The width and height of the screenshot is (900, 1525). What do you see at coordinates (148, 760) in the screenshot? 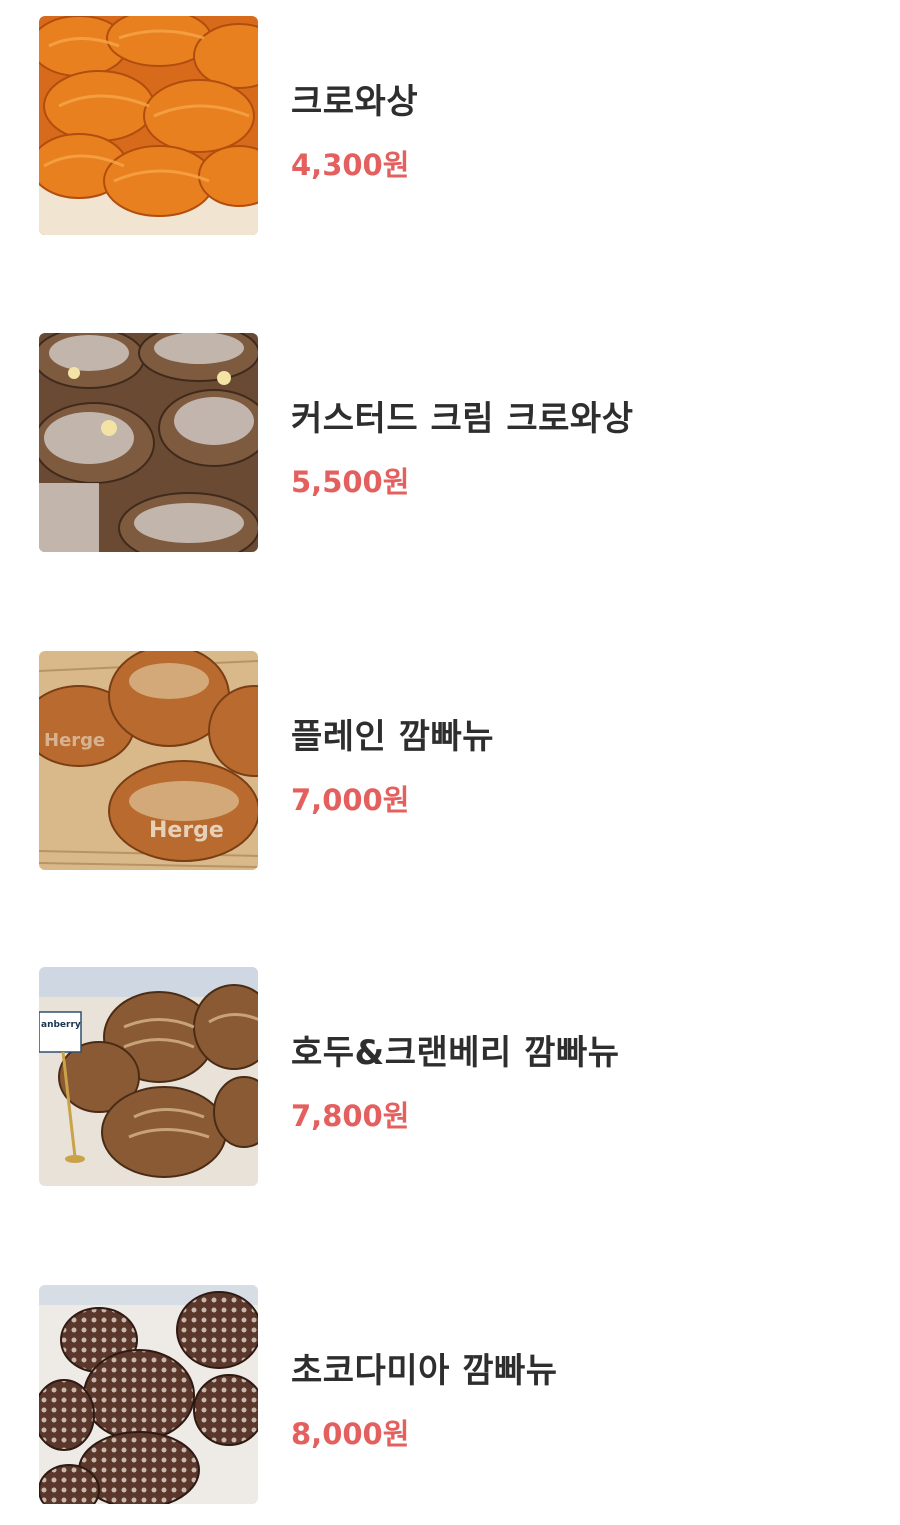
I see `plain-campagne-photo: Herge Herge` at bounding box center [148, 760].